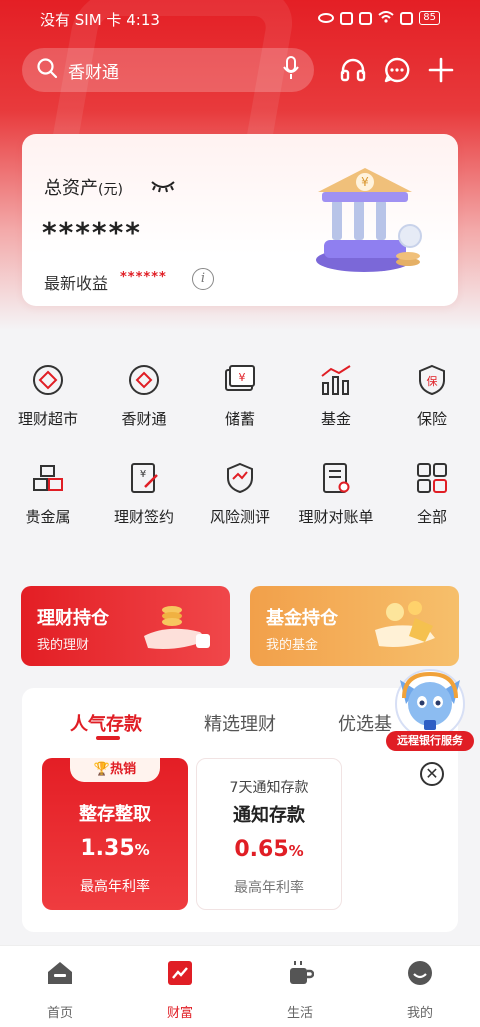 The image size is (480, 1027). Describe the element at coordinates (144, 395) in the screenshot. I see `grid-item-xiangcaitong: 香财通` at that location.